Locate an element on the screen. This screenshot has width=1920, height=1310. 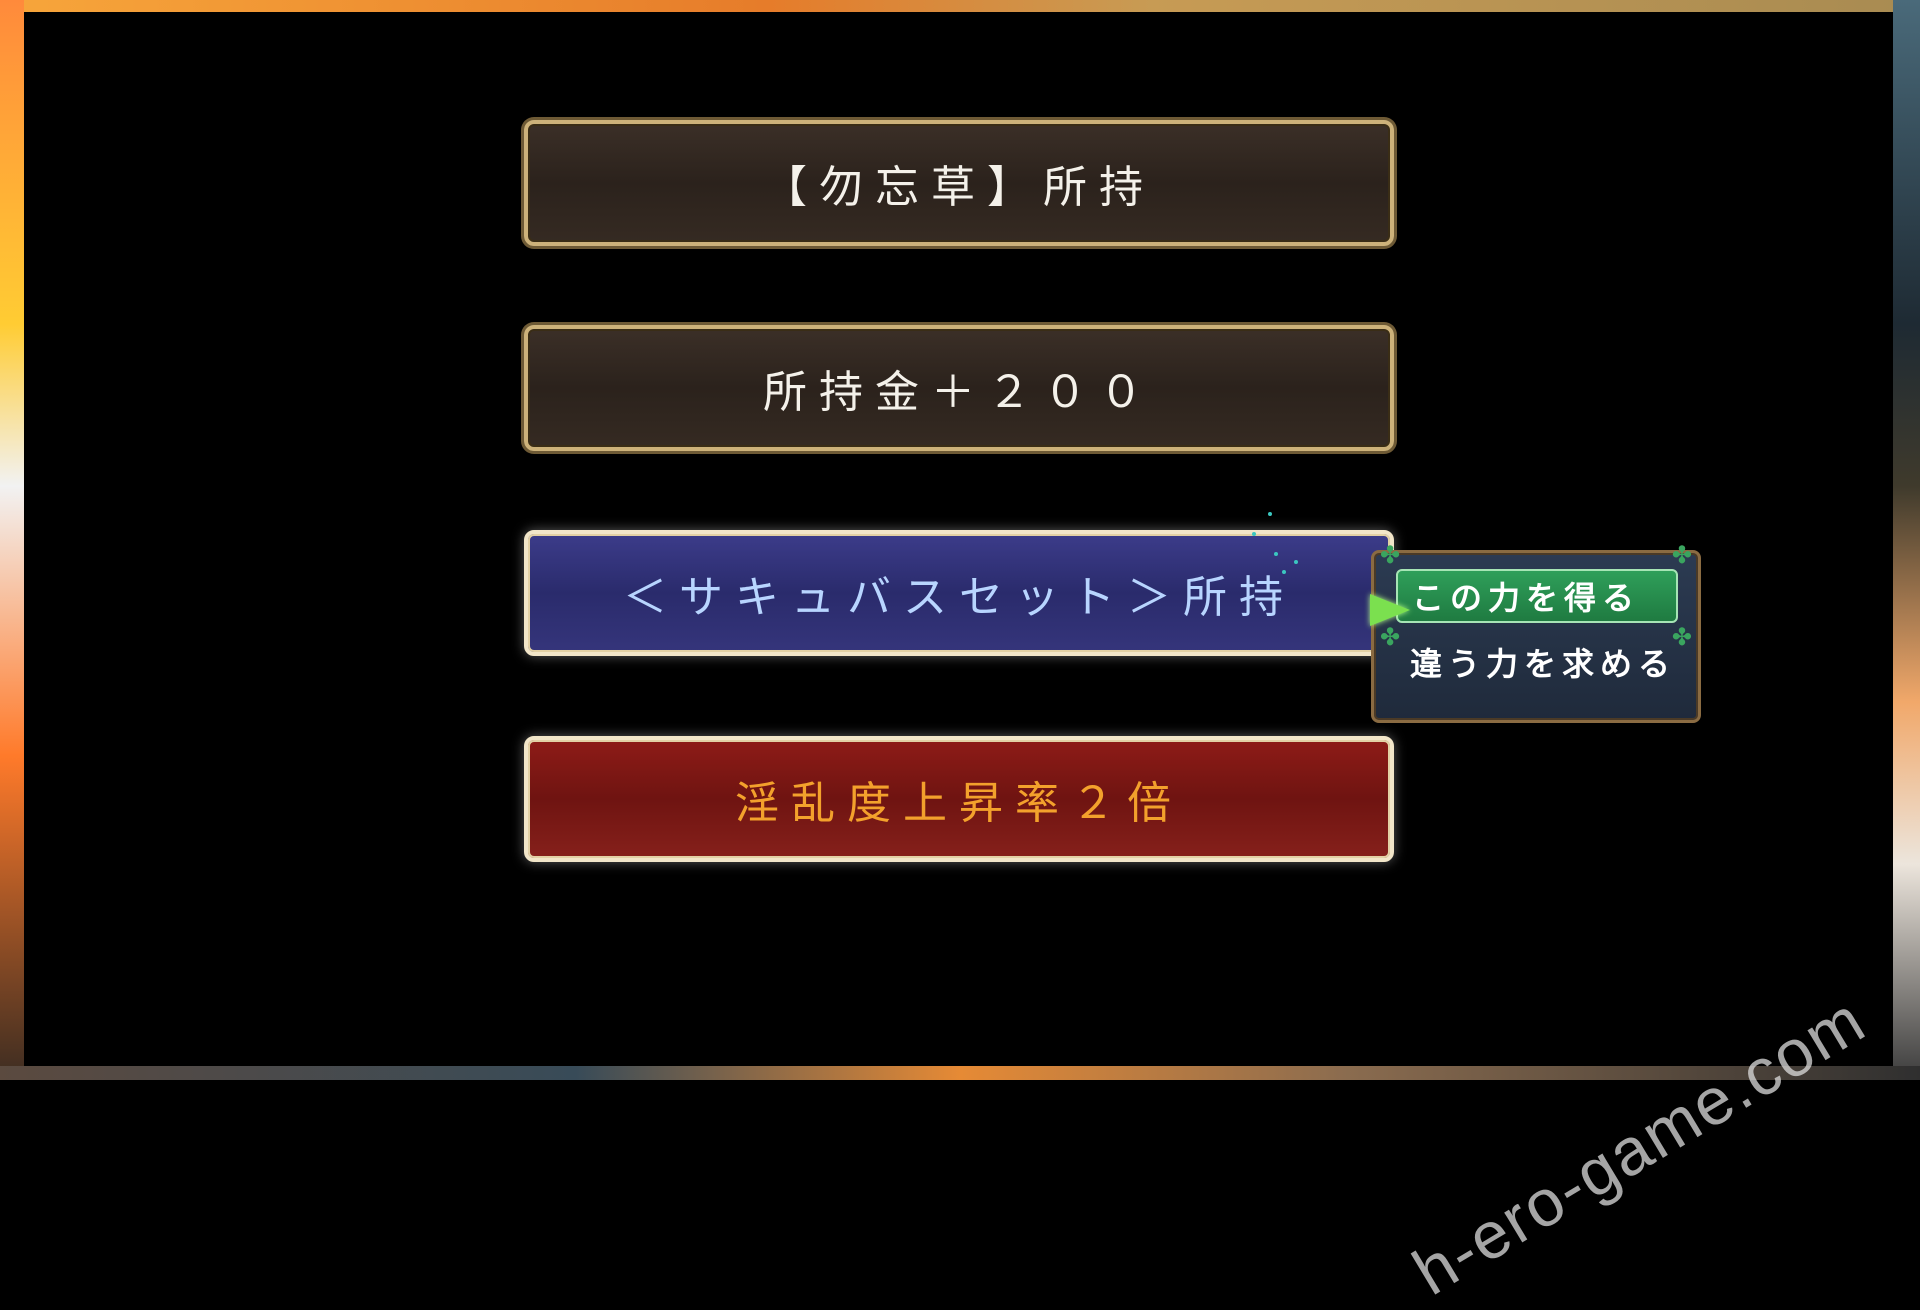
menu-item-gain-power: この力を得る is located at coordinates (1537, 596).